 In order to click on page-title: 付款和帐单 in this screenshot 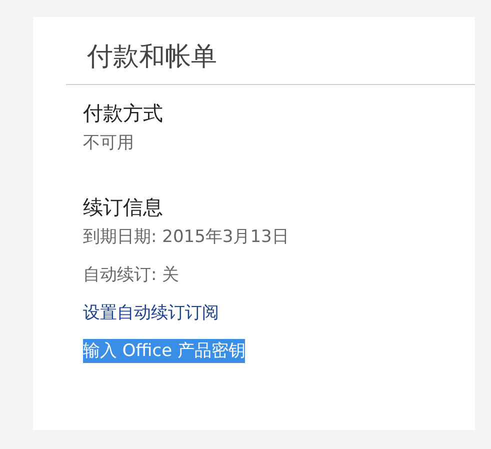, I will do `click(152, 57)`.